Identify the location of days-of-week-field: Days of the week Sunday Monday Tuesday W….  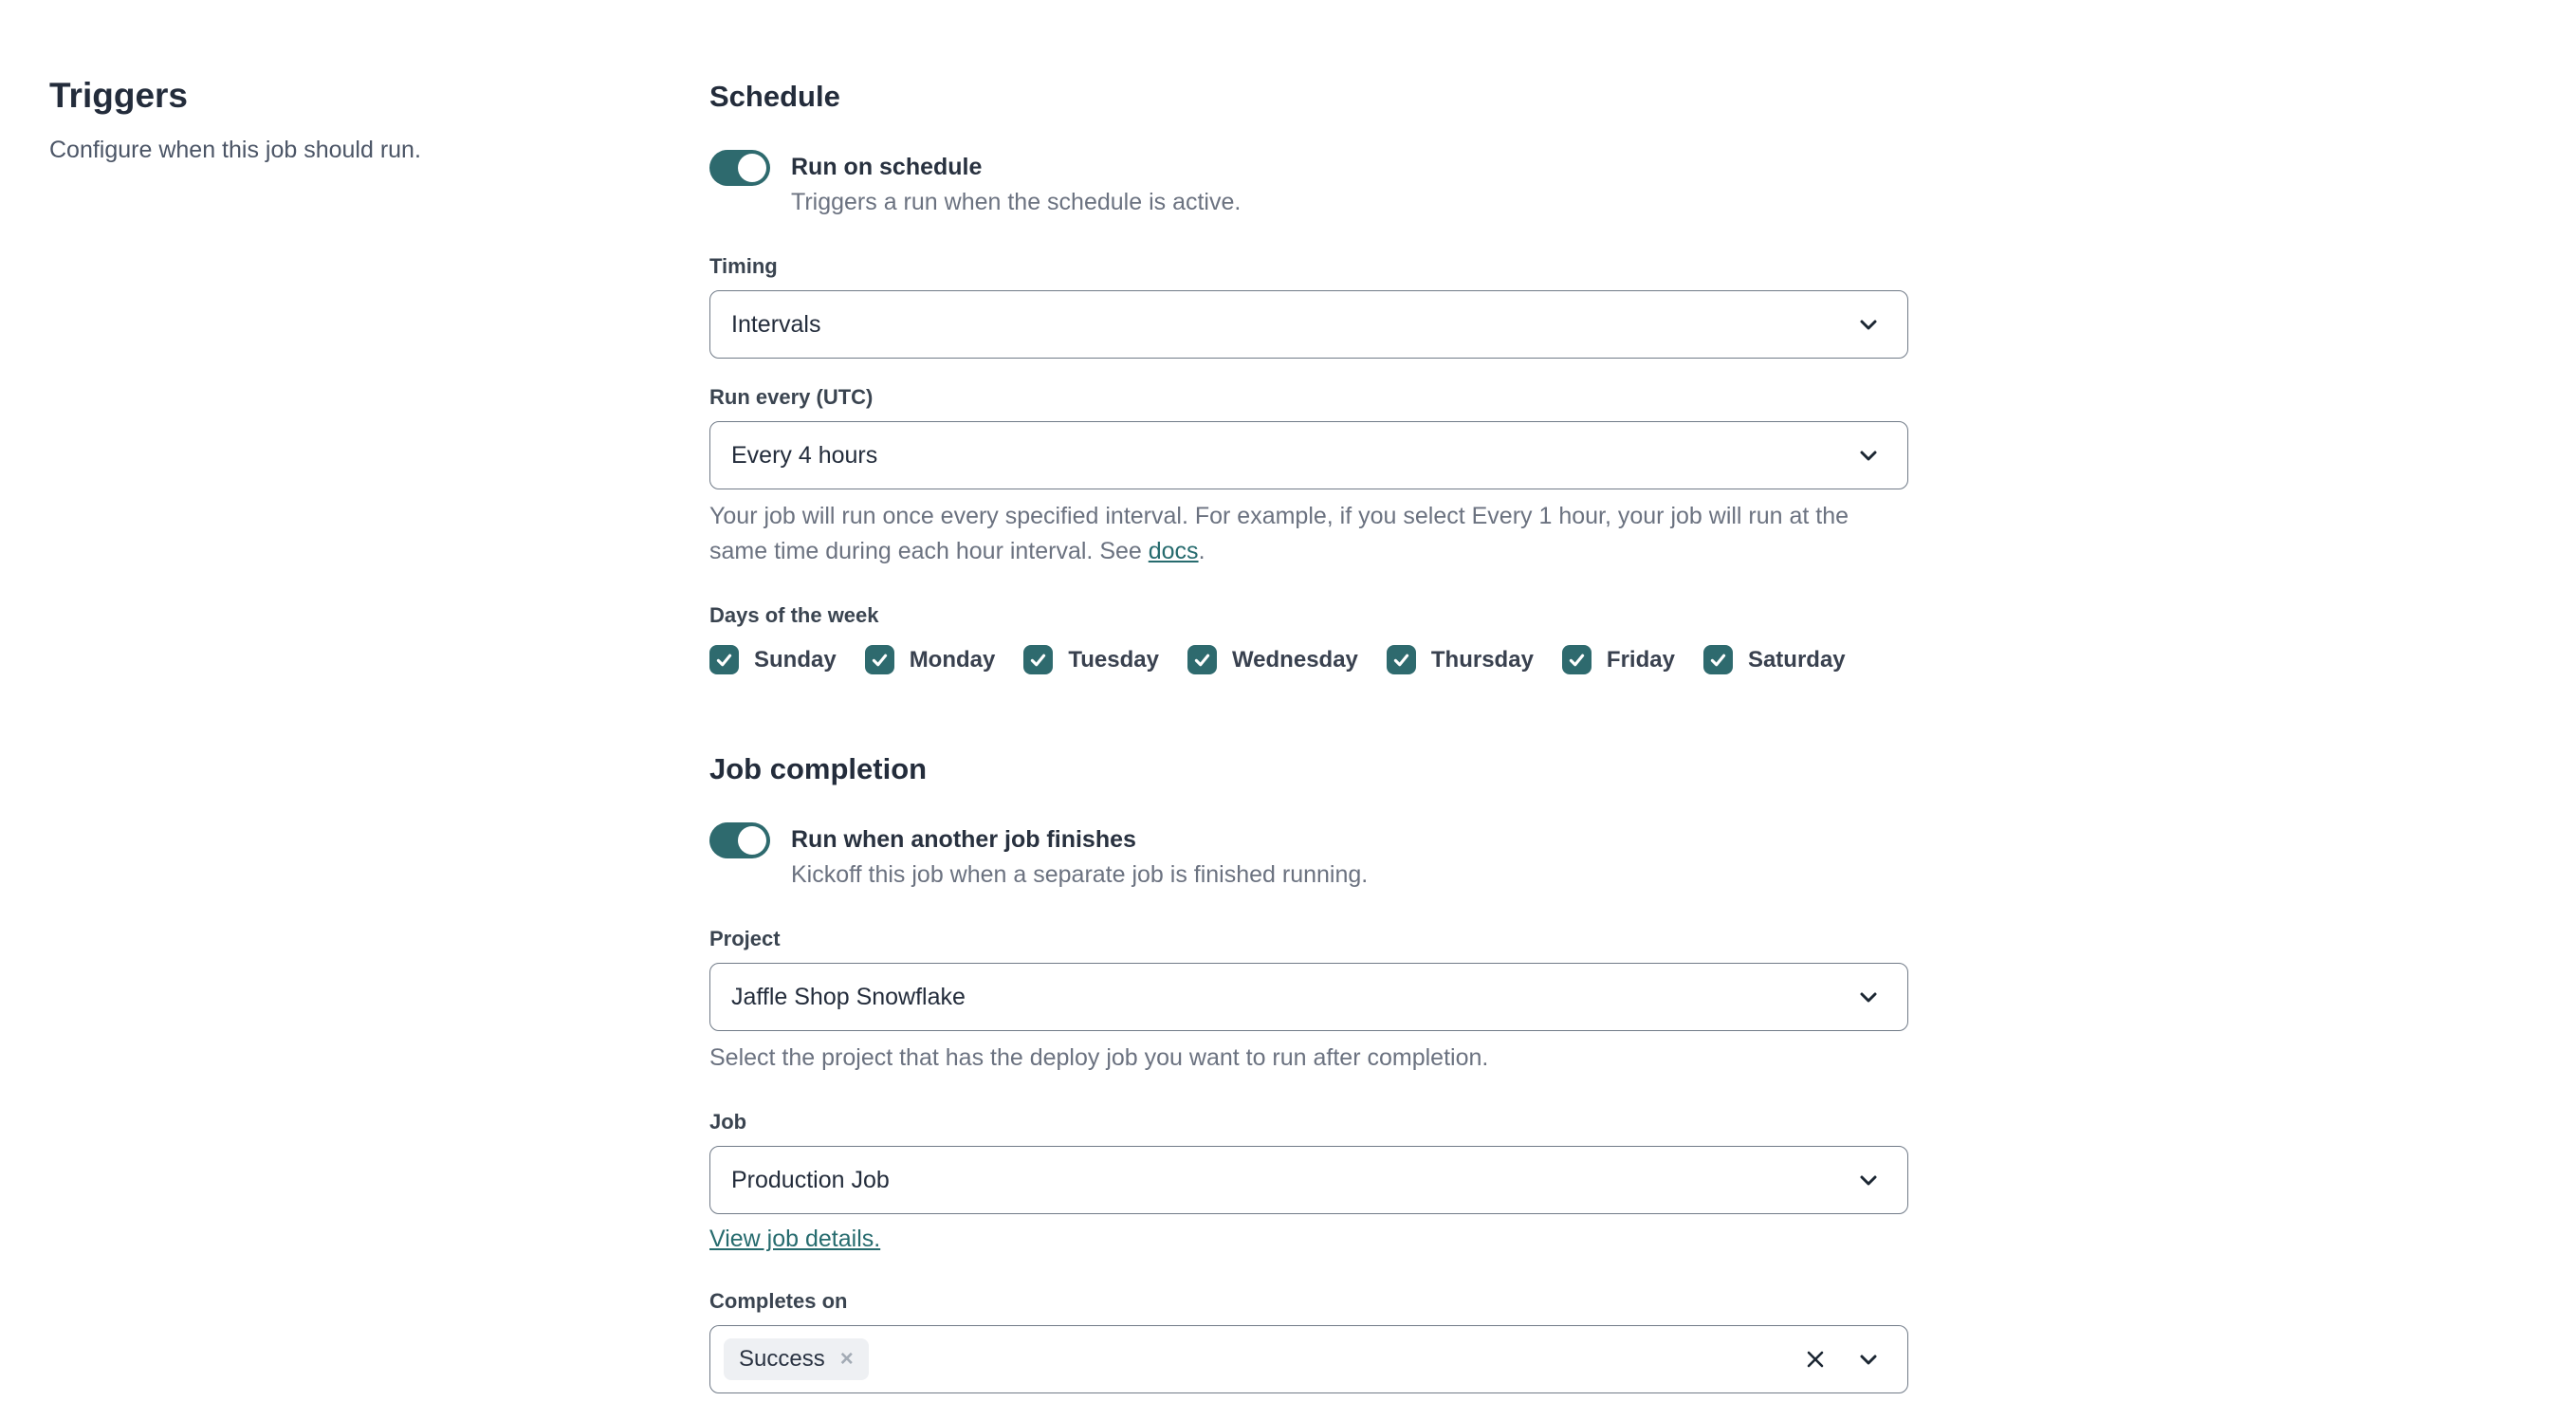
(1308, 638).